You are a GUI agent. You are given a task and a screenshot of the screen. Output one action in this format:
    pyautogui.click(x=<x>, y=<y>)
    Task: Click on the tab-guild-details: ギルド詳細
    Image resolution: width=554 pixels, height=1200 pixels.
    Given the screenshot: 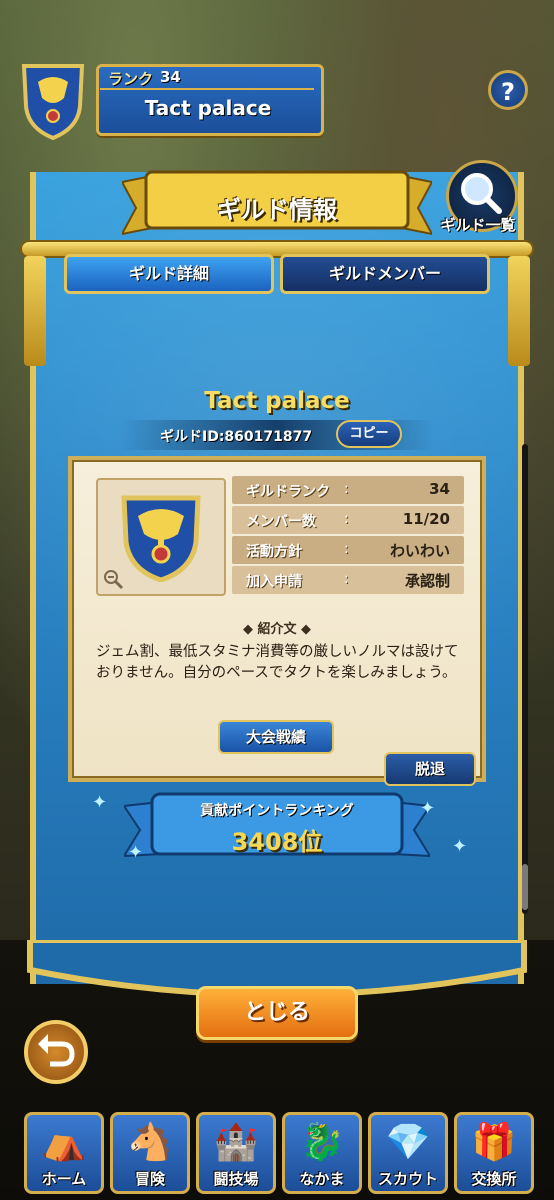 What is the action you would take?
    pyautogui.click(x=169, y=274)
    